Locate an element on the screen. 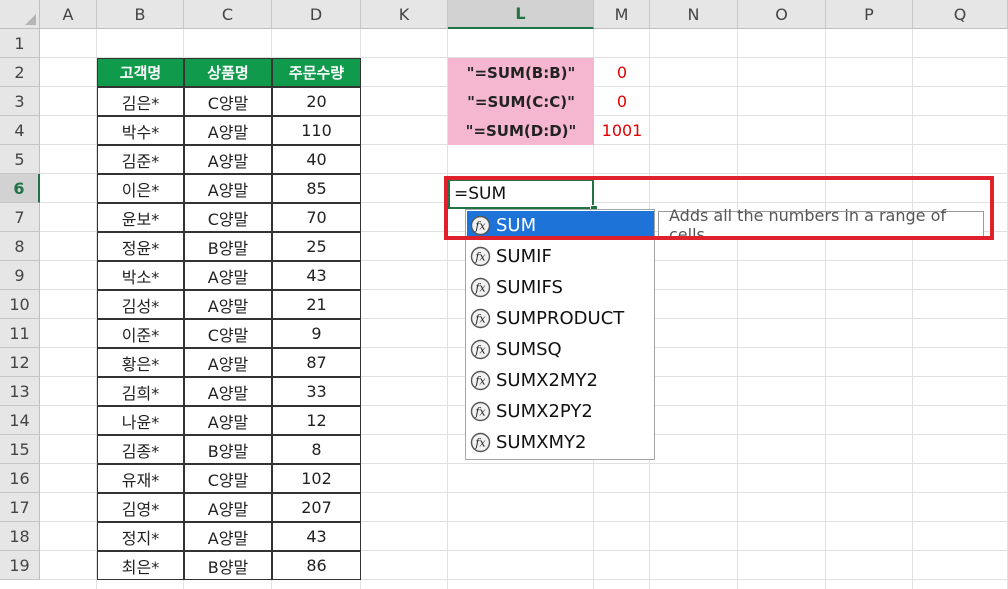  row-header-14: 14 is located at coordinates (20, 420).